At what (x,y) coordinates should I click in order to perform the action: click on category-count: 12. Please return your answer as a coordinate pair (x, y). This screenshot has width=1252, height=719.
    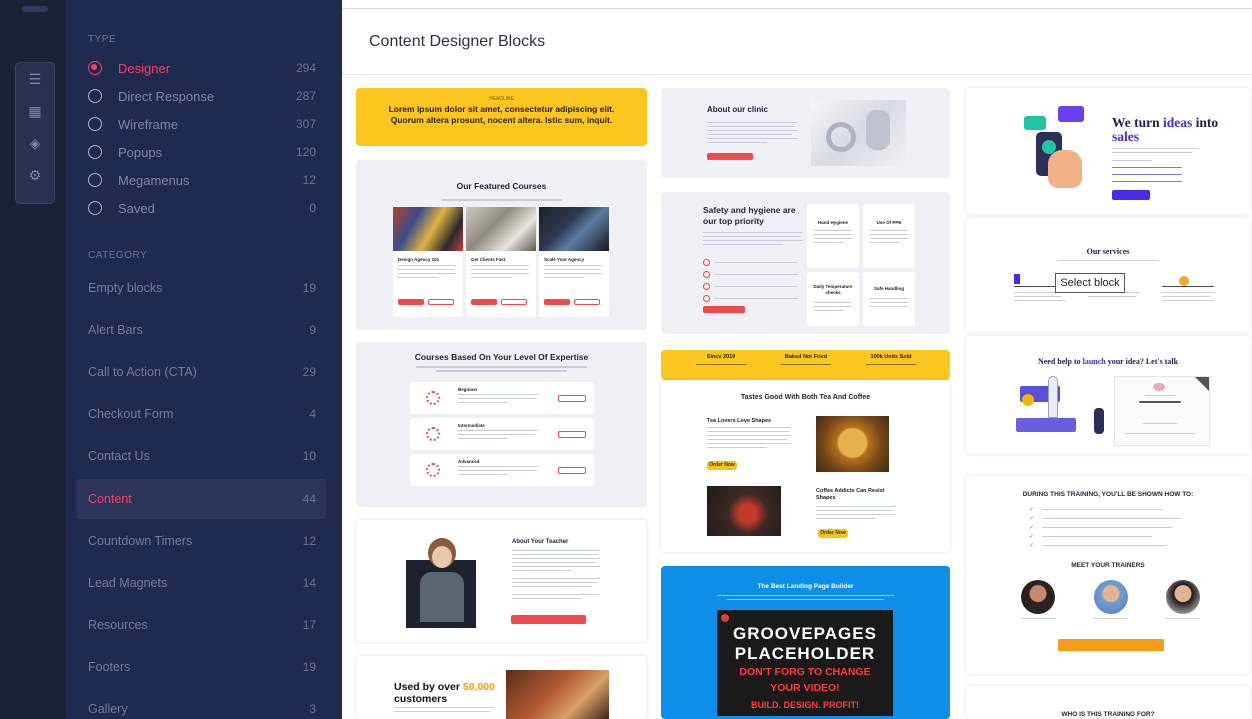
    Looking at the image, I should click on (309, 541).